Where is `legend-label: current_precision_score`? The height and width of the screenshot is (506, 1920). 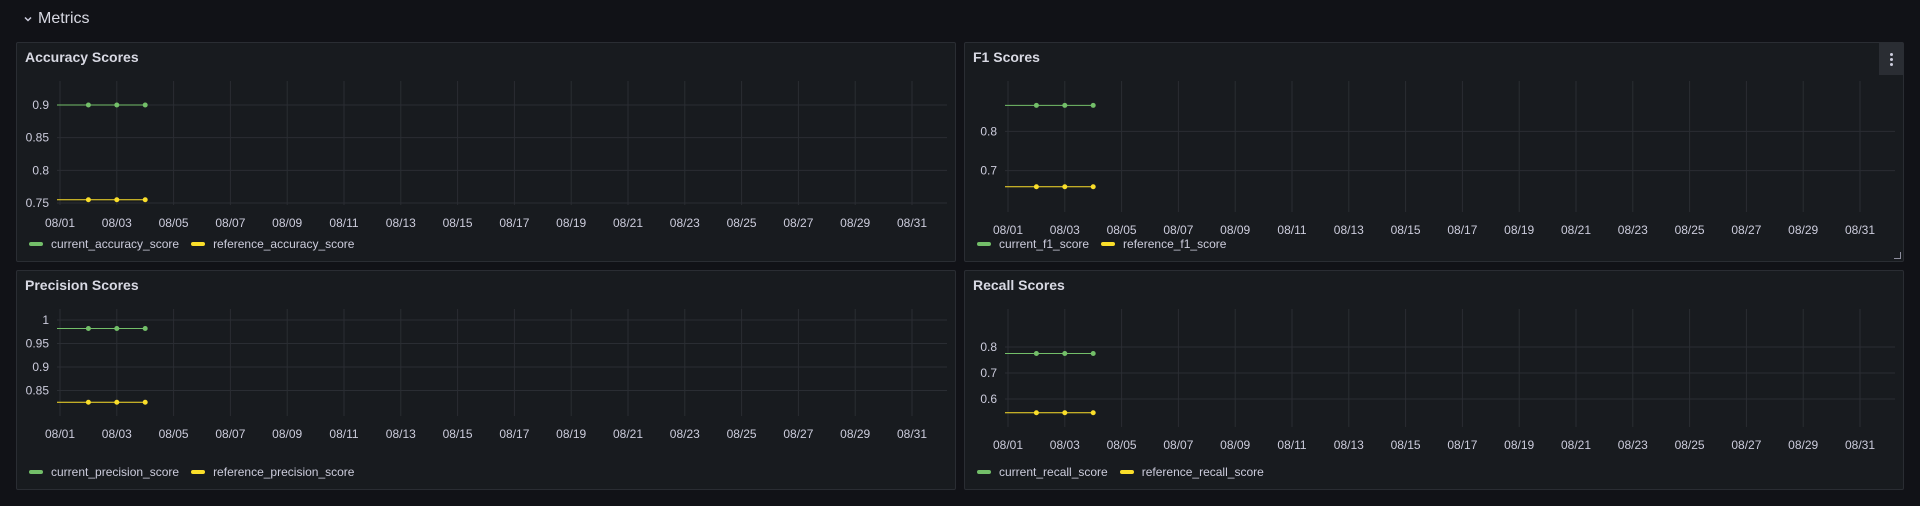
legend-label: current_precision_score is located at coordinates (115, 472).